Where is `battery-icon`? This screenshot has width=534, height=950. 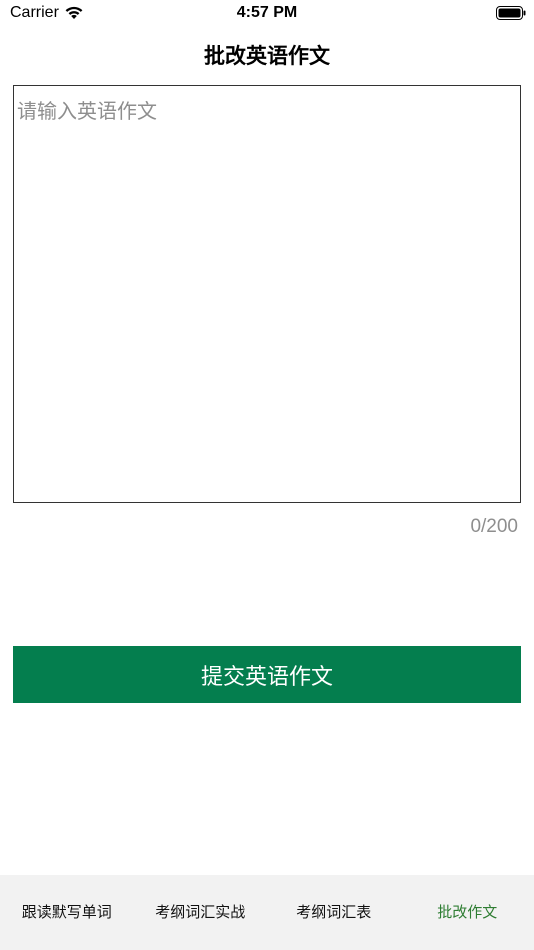
battery-icon is located at coordinates (511, 13).